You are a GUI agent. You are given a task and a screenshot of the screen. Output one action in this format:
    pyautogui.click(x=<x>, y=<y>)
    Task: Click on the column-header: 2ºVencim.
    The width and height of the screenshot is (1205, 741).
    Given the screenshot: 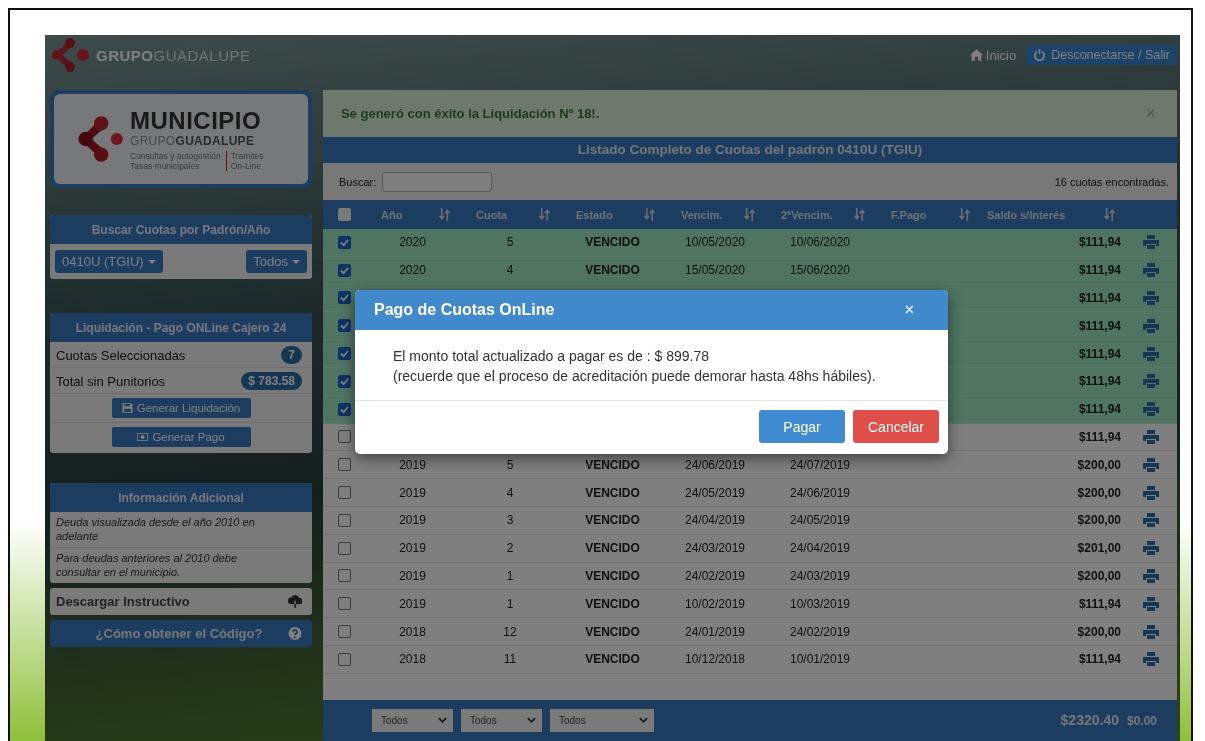 What is the action you would take?
    pyautogui.click(x=807, y=214)
    